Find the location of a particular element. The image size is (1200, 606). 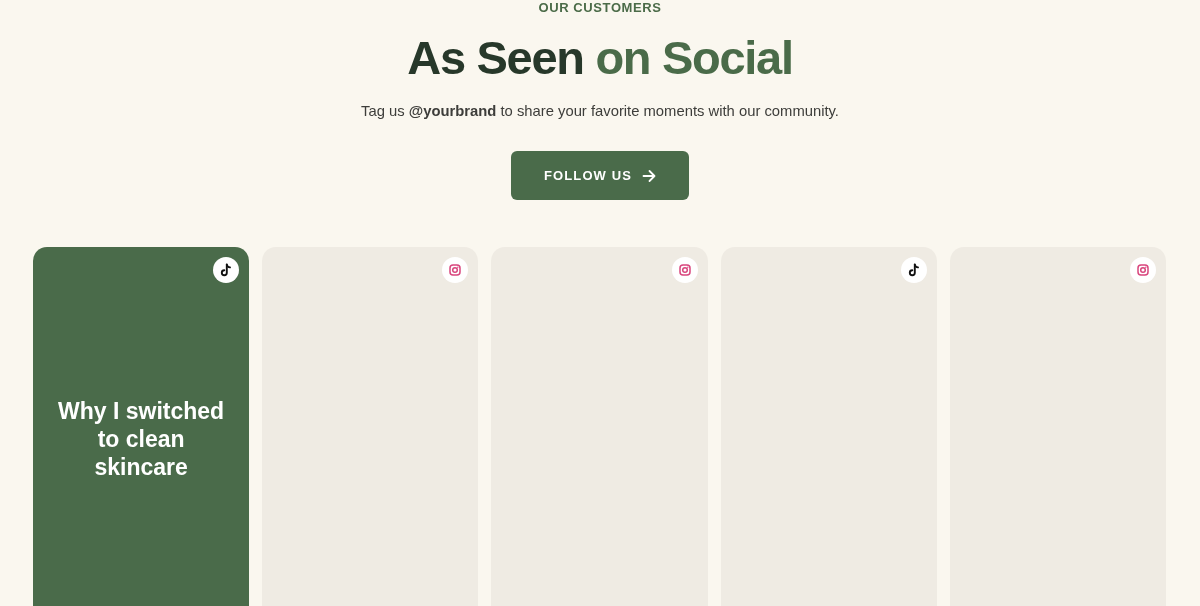

arrow-right-icon is located at coordinates (648, 175).